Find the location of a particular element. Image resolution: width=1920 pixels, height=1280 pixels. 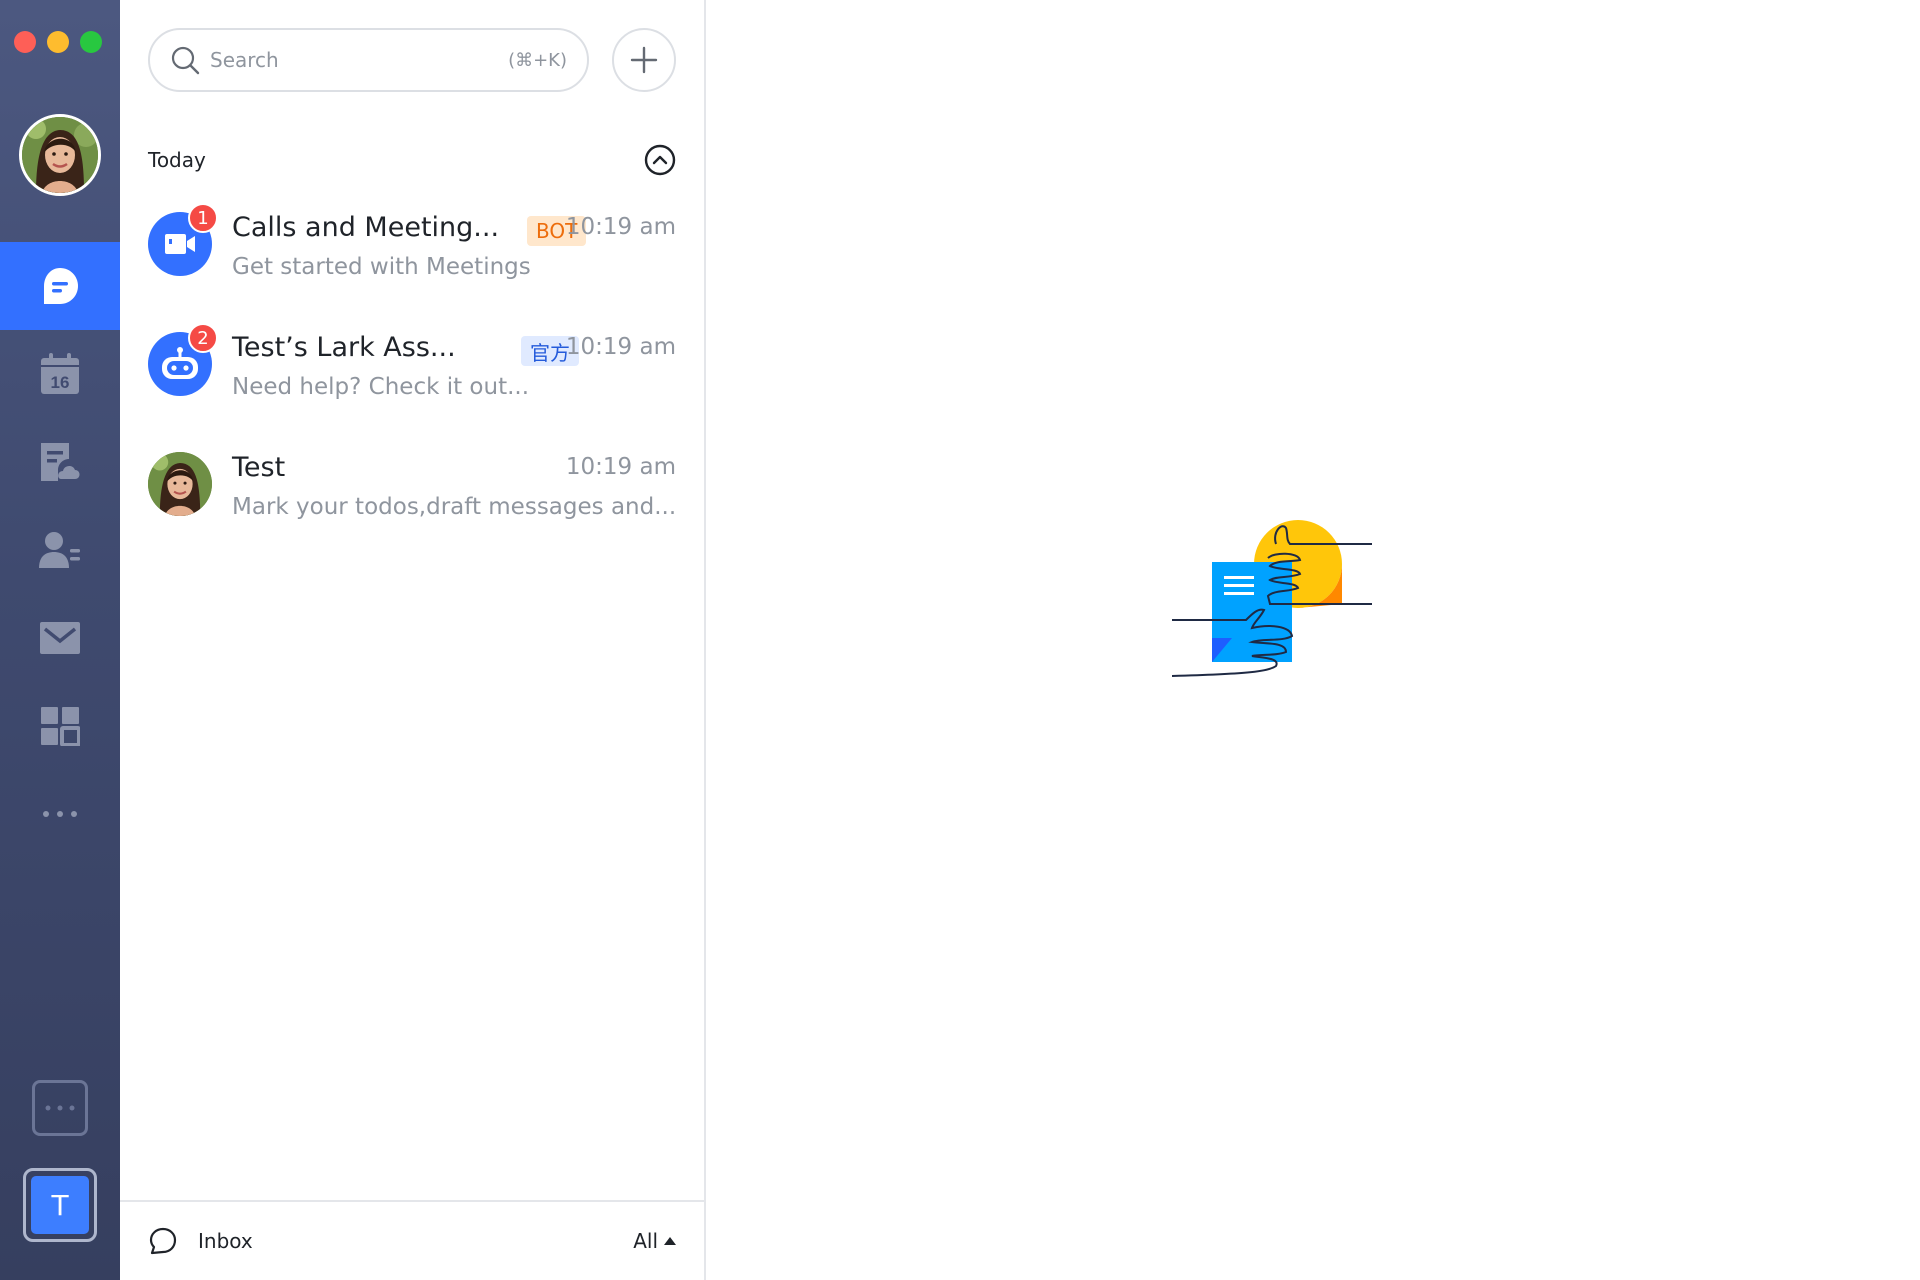

nav-rail: 16 T is located at coordinates (60, 640).